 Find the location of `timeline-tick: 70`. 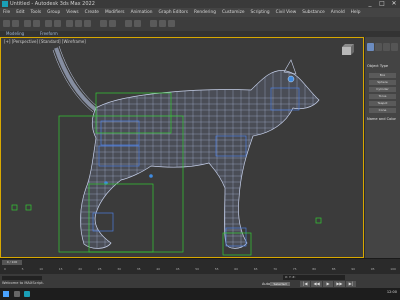

timeline-tick: 70 is located at coordinates (275, 269).